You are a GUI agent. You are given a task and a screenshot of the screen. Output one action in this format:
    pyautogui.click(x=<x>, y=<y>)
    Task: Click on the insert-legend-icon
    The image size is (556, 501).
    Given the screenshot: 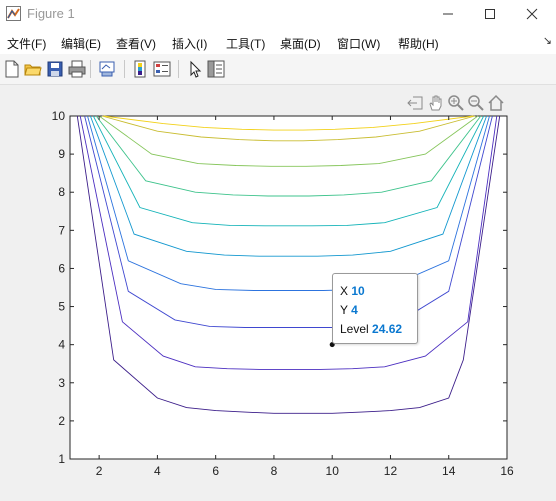 What is the action you would take?
    pyautogui.click(x=162, y=69)
    